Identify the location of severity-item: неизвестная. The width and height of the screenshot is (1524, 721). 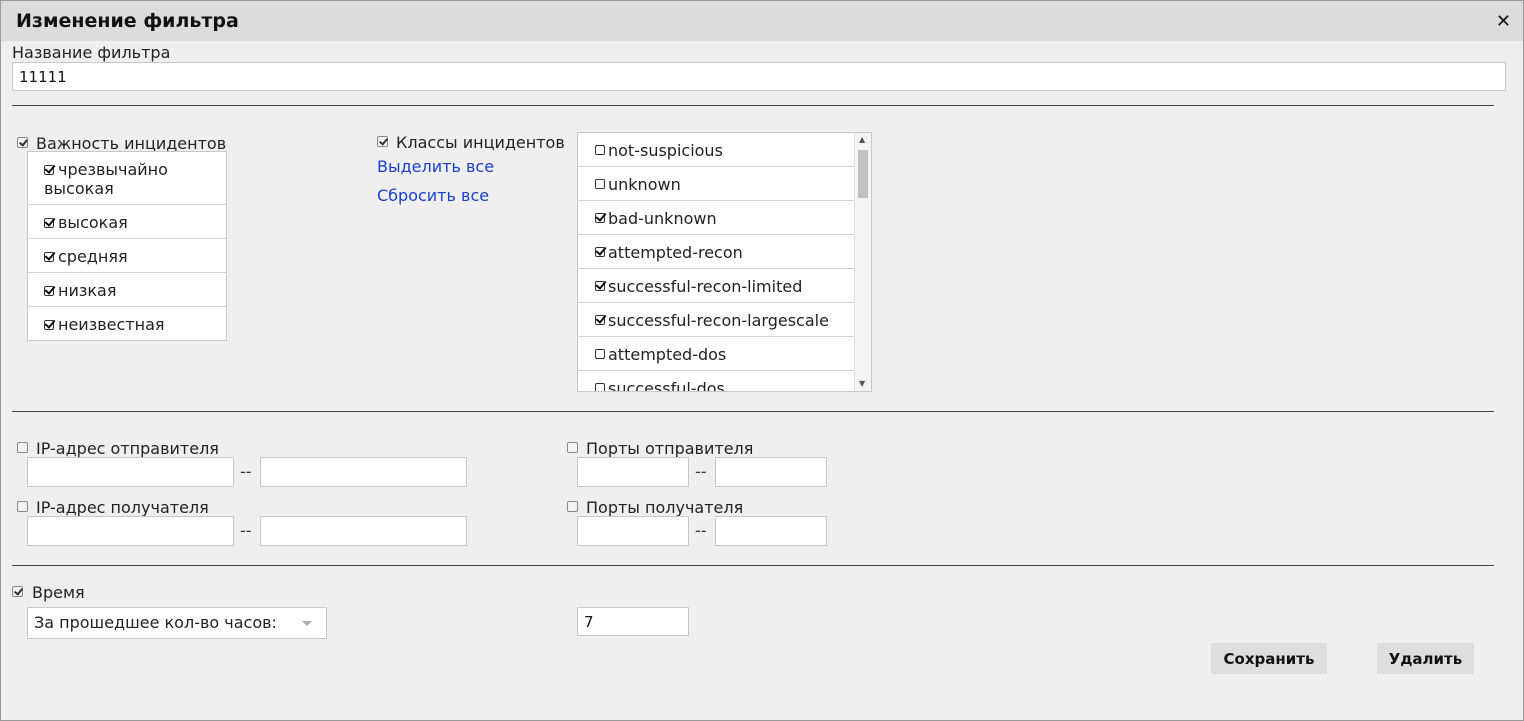
(127, 324).